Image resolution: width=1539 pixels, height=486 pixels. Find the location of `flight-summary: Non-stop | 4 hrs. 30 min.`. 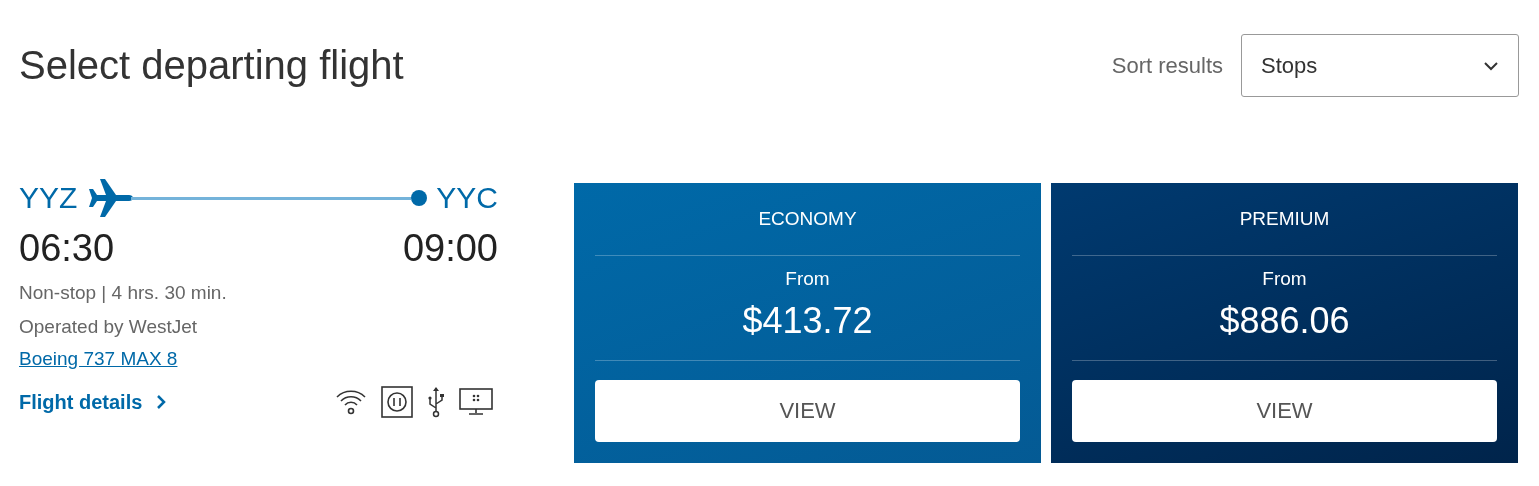

flight-summary: Non-stop | 4 hrs. 30 min. is located at coordinates (123, 293).